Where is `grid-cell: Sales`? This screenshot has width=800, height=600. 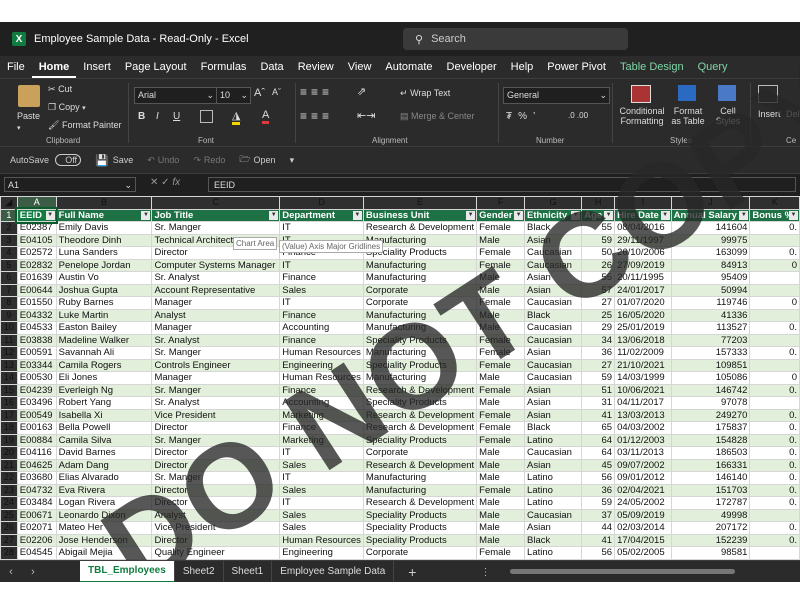
grid-cell: Sales is located at coordinates (321, 515).